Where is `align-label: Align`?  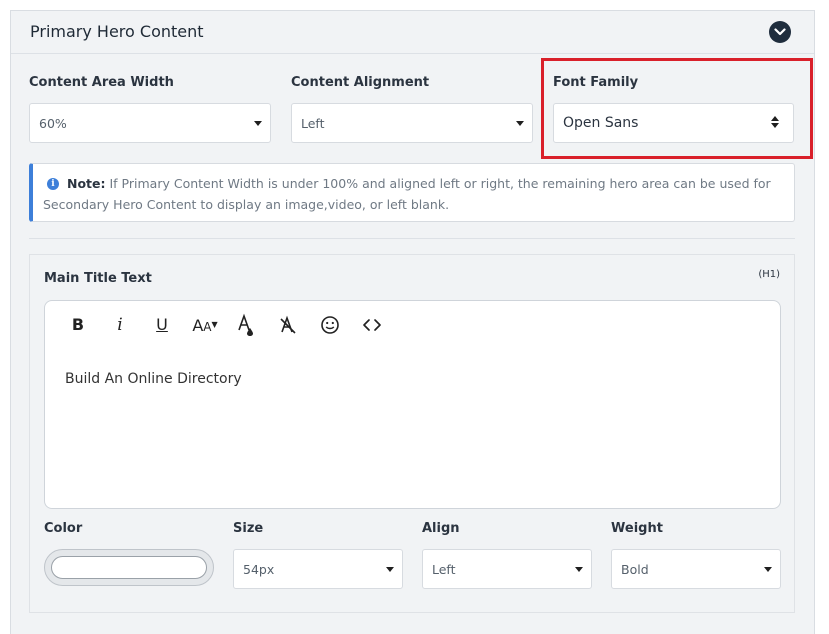 align-label: Align is located at coordinates (441, 528).